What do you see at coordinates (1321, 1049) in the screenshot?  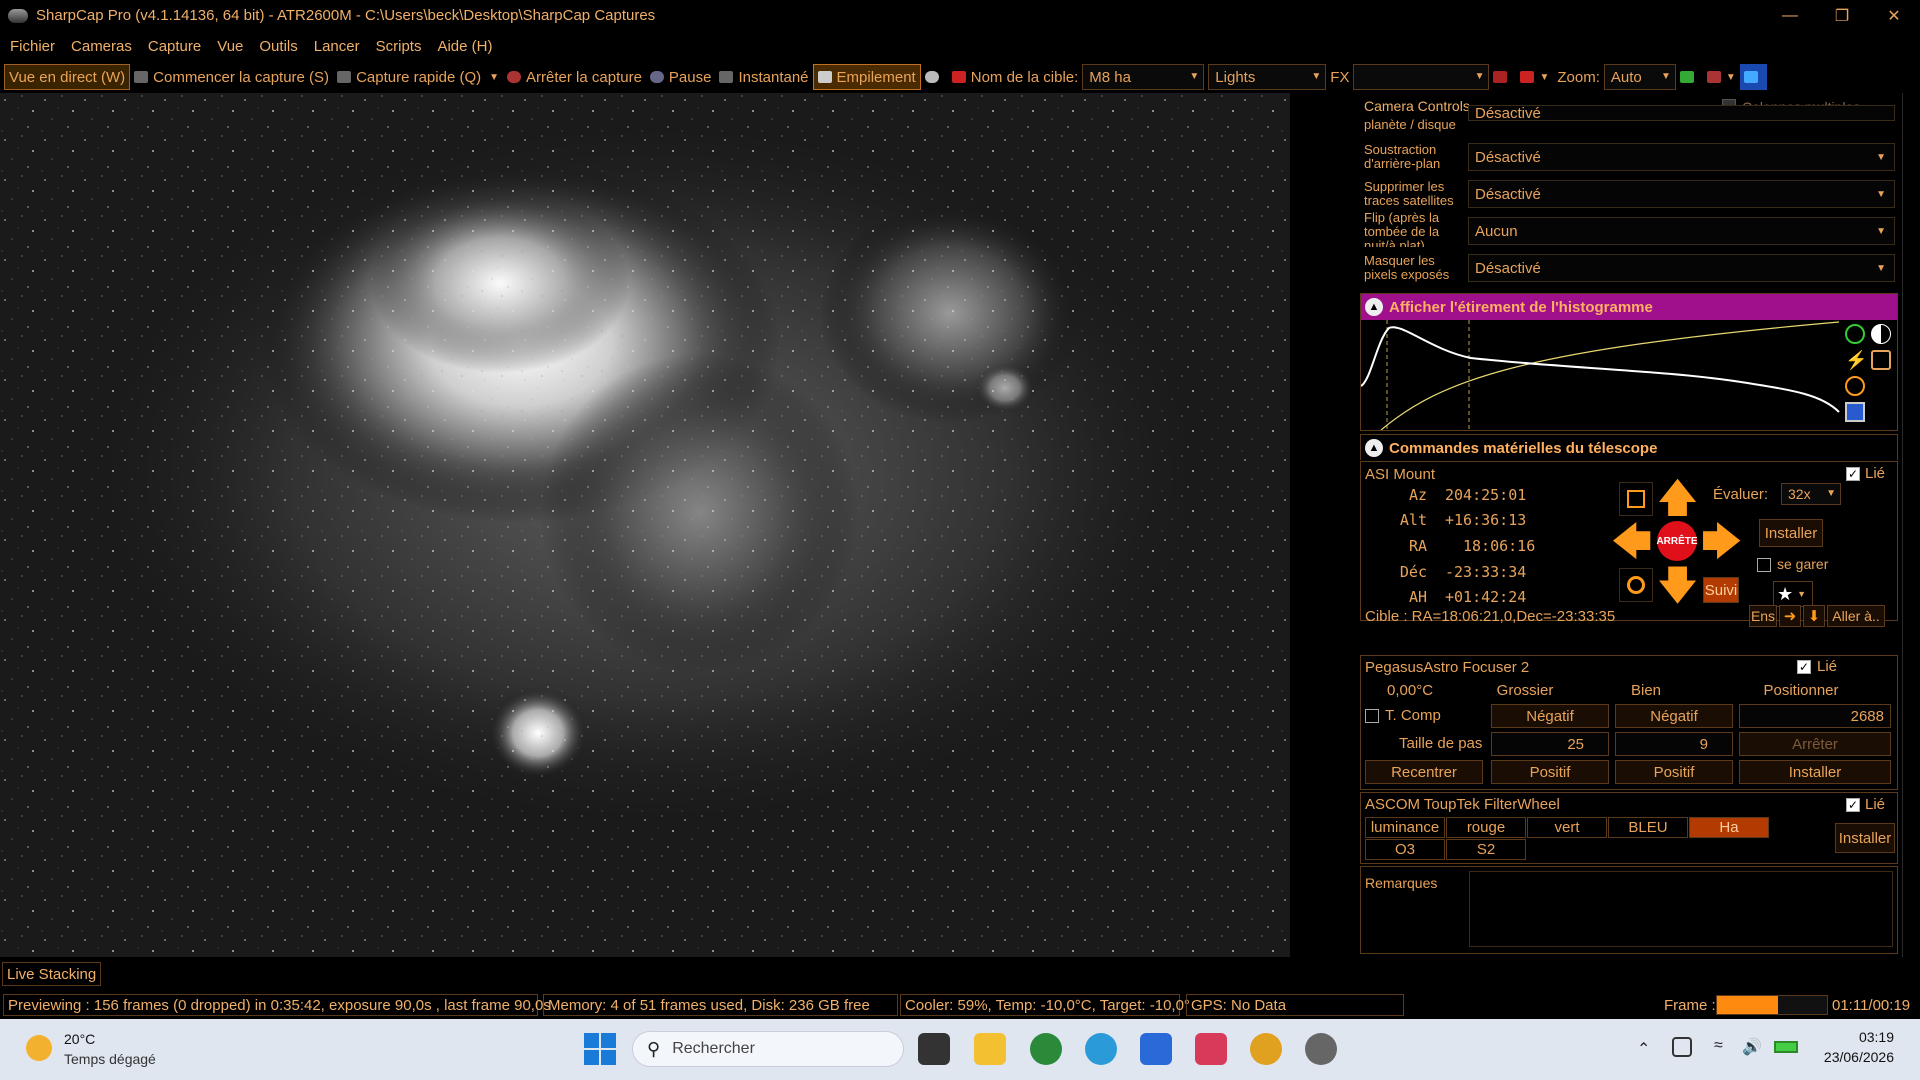 I see `sharpcap-taskbar-icon` at bounding box center [1321, 1049].